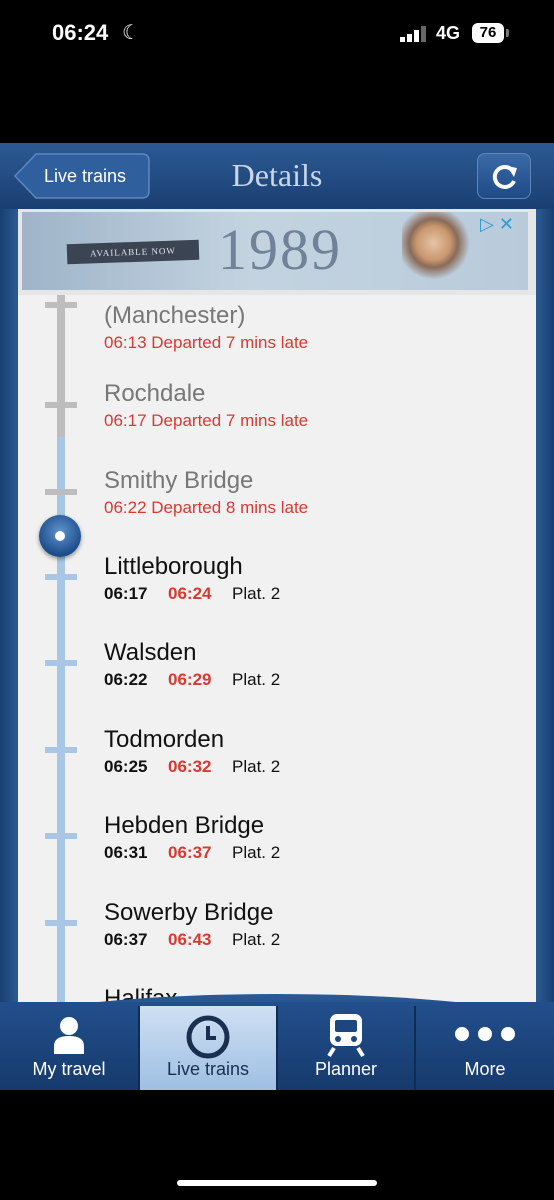 The image size is (554, 1200). I want to click on status-time: 06:24, so click(80, 32).